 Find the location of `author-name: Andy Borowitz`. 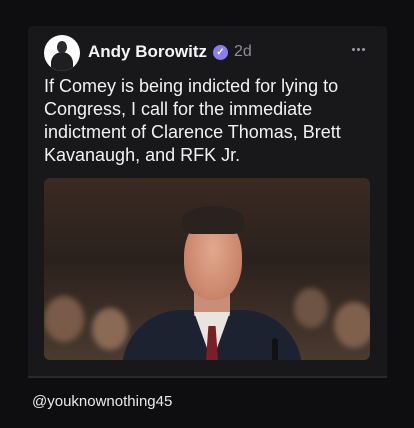

author-name: Andy Borowitz is located at coordinates (147, 52).